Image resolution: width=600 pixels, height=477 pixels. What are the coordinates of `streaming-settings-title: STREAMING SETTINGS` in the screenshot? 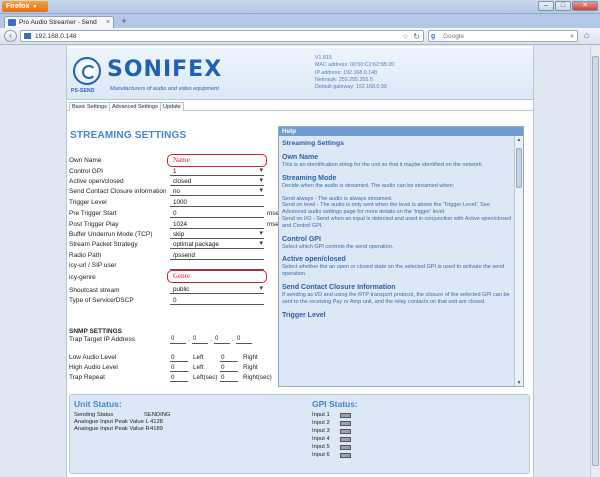 It's located at (128, 135).